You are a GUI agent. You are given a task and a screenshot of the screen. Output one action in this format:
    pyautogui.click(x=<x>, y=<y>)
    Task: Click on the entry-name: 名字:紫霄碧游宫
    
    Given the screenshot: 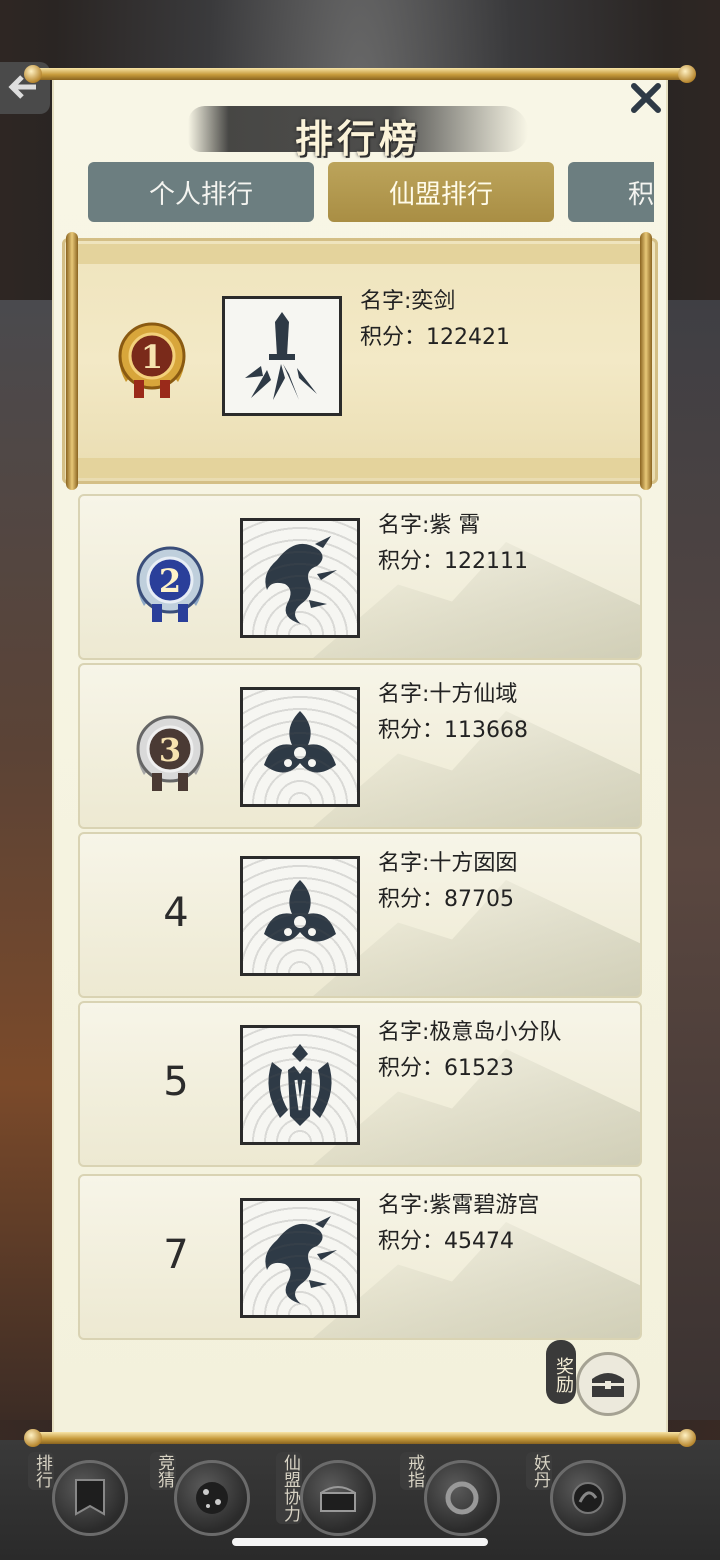 What is the action you would take?
    pyautogui.click(x=459, y=1205)
    